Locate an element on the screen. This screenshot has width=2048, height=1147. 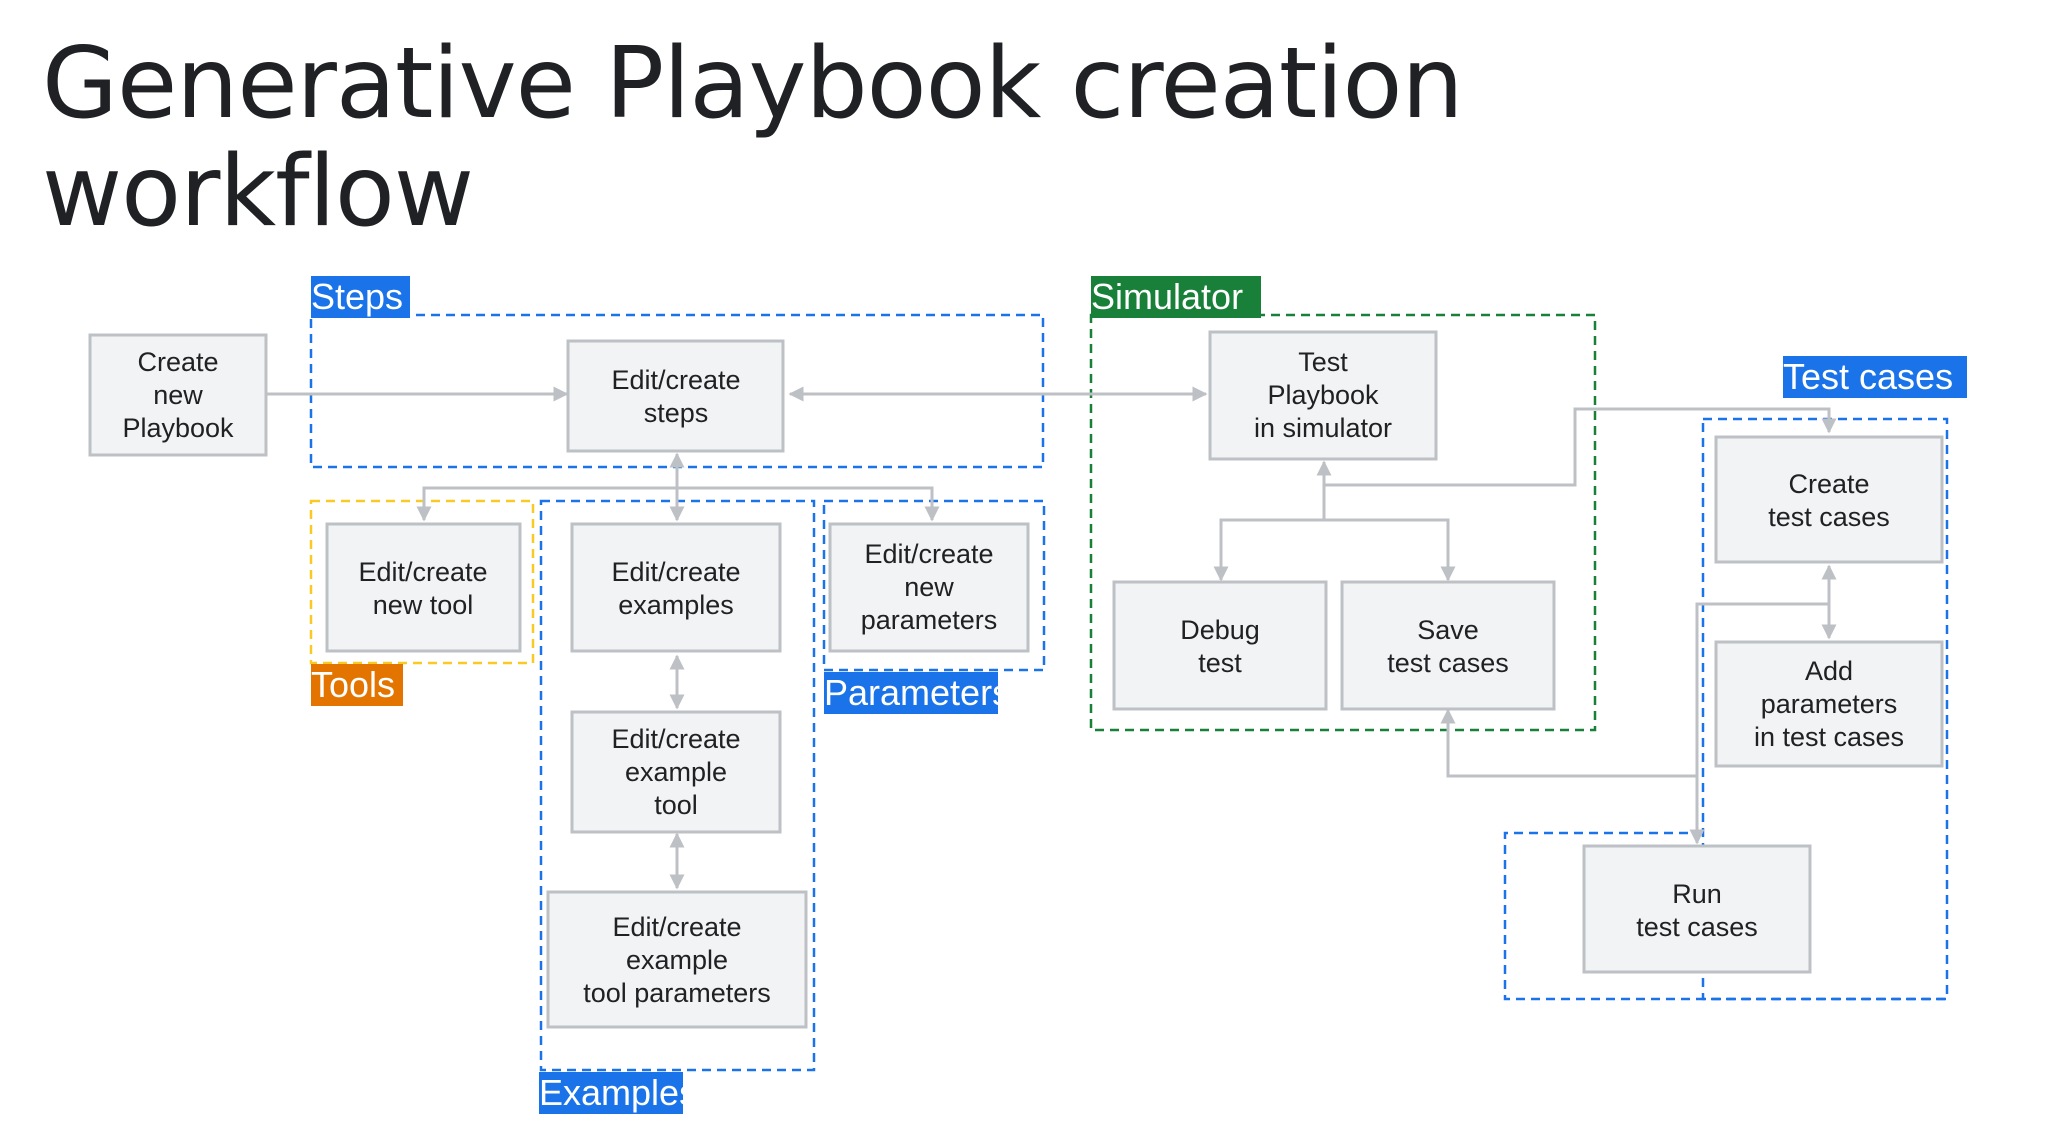
node-add-parameters-line-3: in test cases is located at coordinates (1829, 737).